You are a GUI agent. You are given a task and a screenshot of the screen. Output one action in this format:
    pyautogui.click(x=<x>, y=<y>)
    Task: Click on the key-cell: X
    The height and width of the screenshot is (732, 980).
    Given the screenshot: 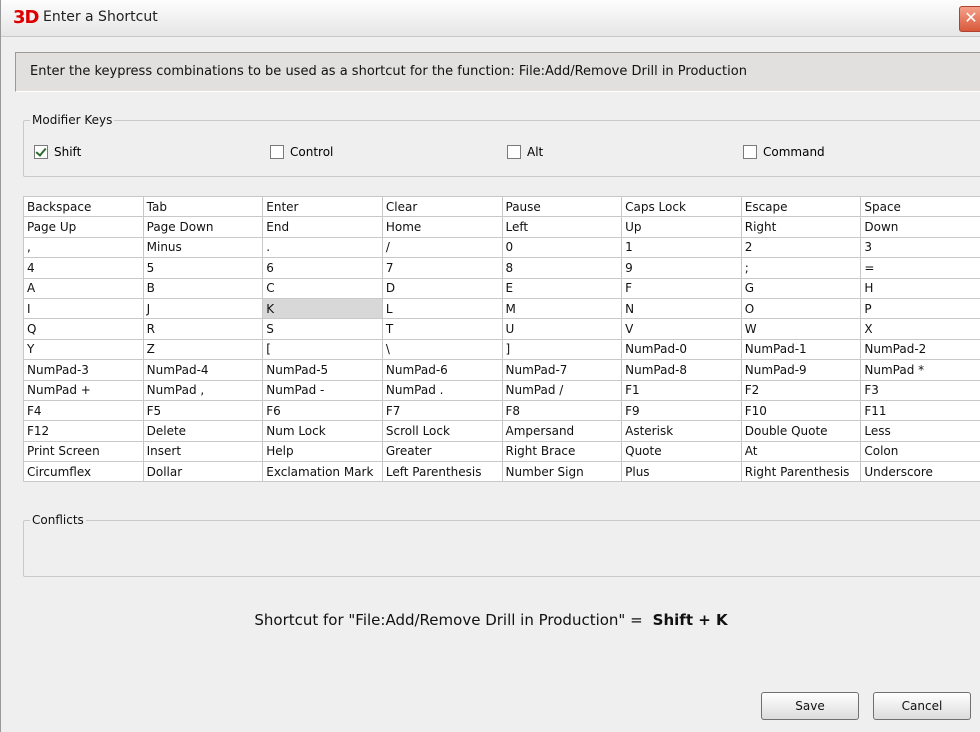 What is the action you would take?
    pyautogui.click(x=920, y=329)
    